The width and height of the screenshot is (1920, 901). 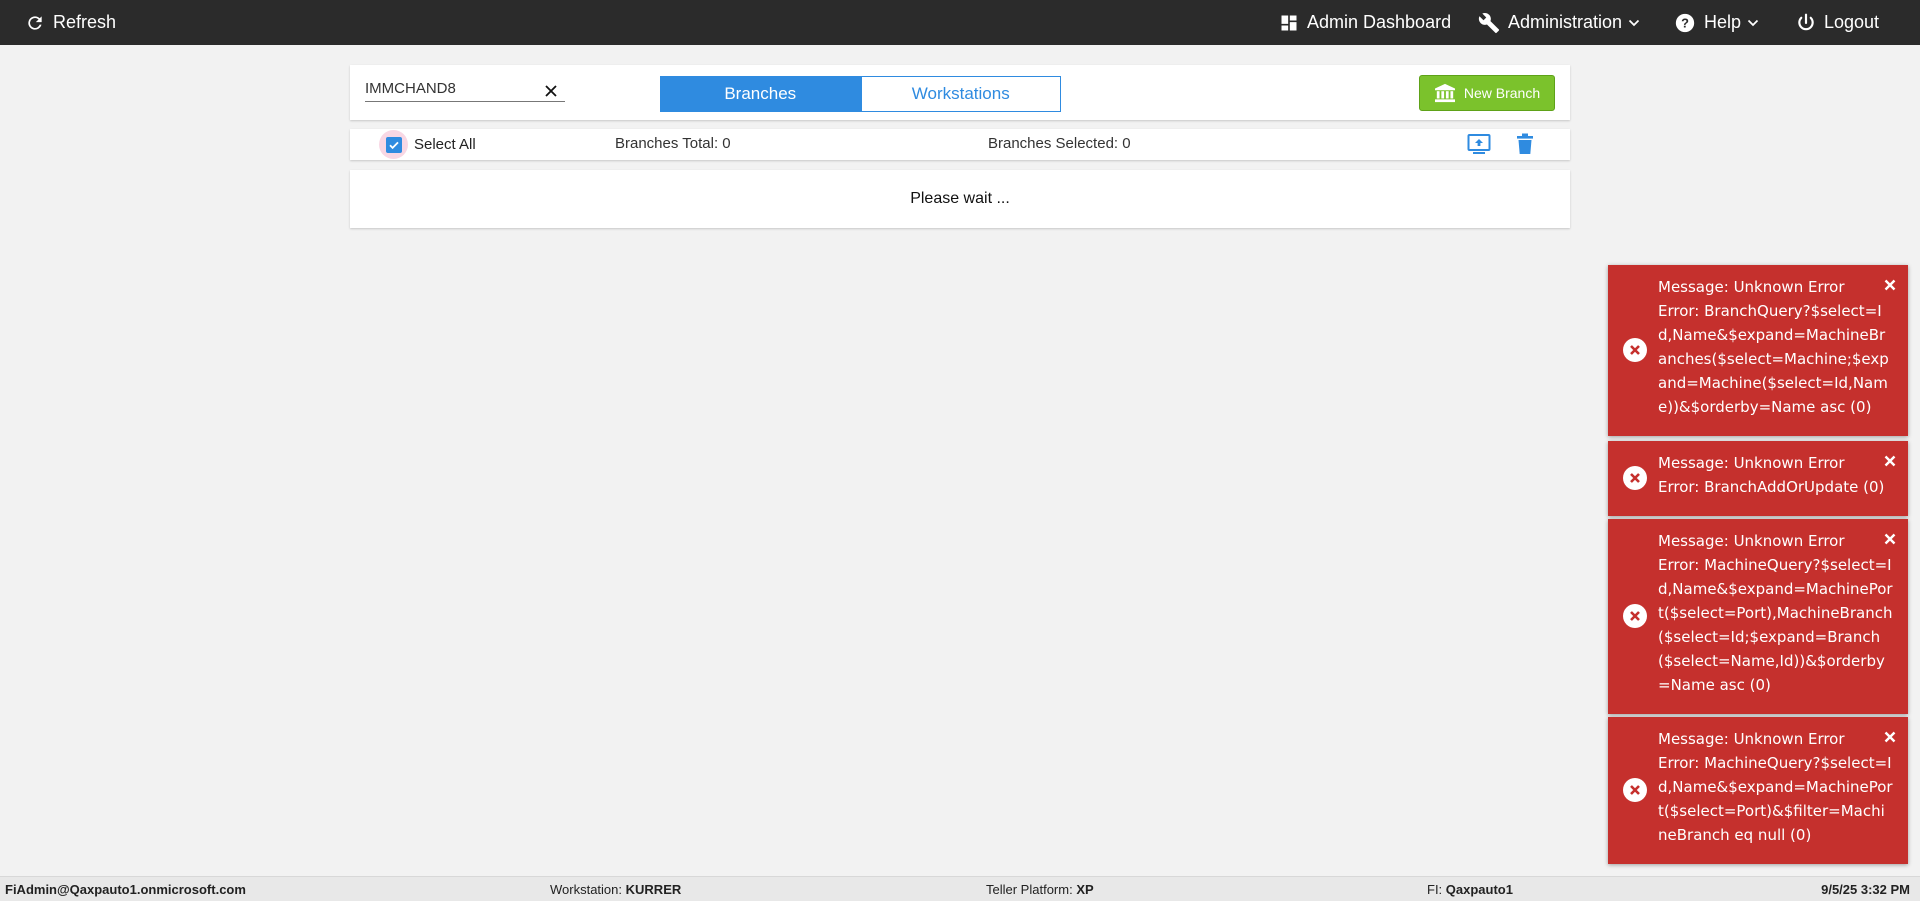 What do you see at coordinates (1771, 487) in the screenshot?
I see `toast-error-text: Error: BranchAddOrUpdate (0)` at bounding box center [1771, 487].